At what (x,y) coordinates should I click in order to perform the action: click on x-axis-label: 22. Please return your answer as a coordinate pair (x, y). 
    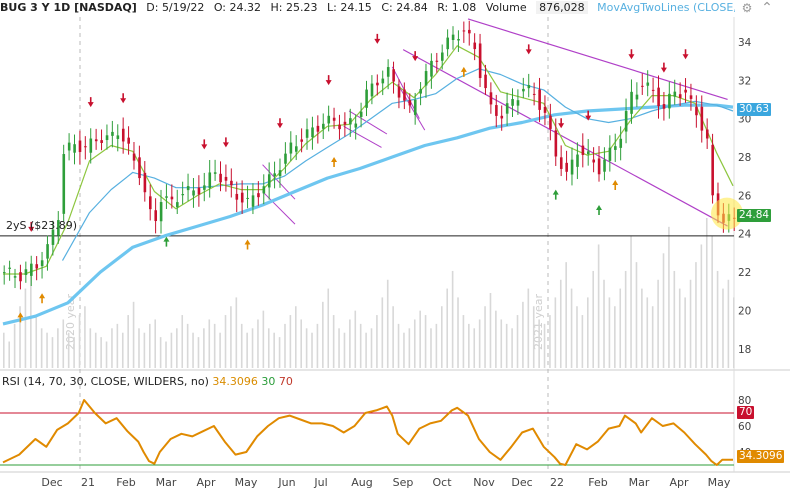
    Looking at the image, I should click on (557, 482).